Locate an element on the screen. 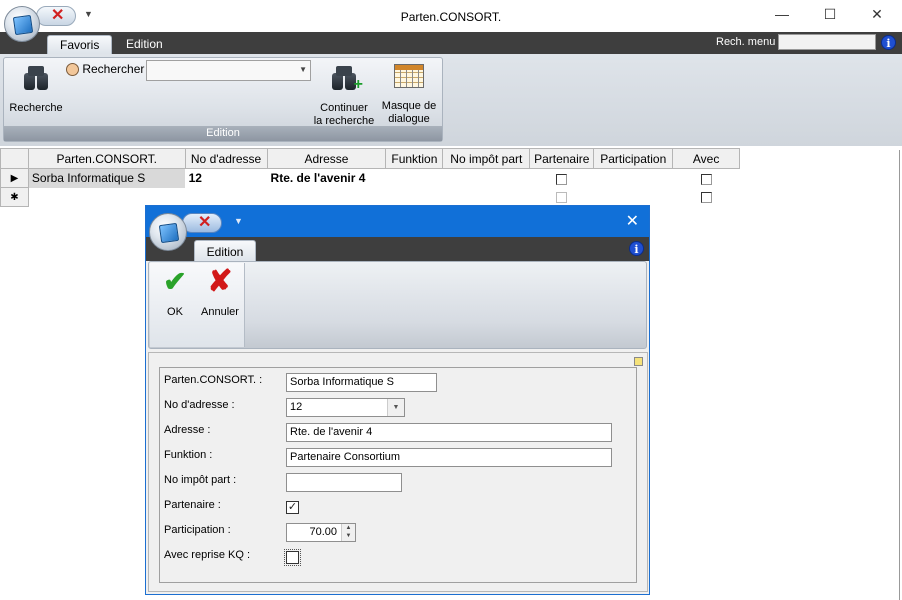 The image size is (902, 600). dialog-dropdown-icon: ▼ is located at coordinates (238, 221).